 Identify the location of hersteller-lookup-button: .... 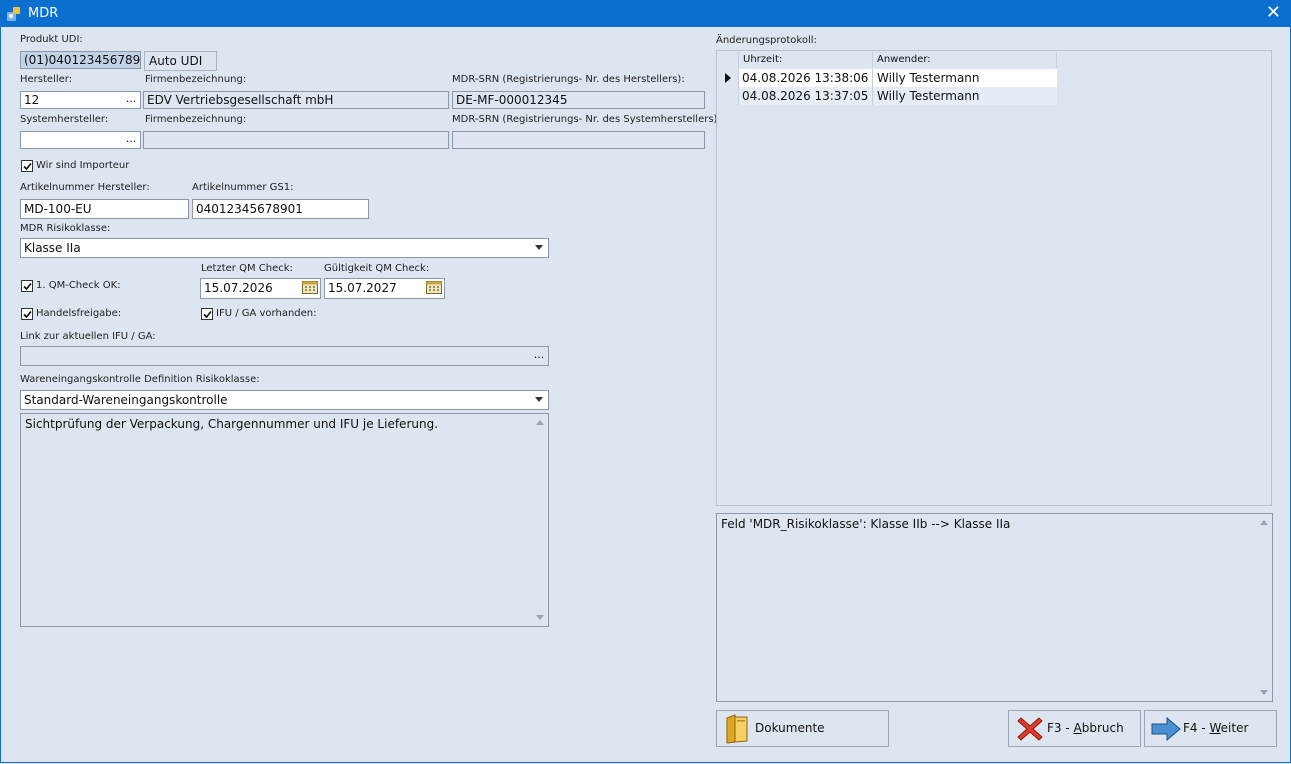
(131, 100).